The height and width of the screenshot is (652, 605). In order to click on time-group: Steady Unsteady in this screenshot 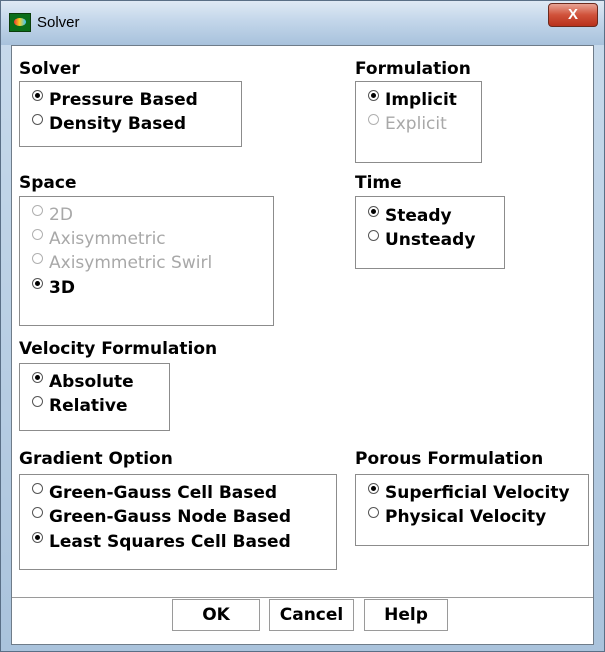, I will do `click(430, 232)`.